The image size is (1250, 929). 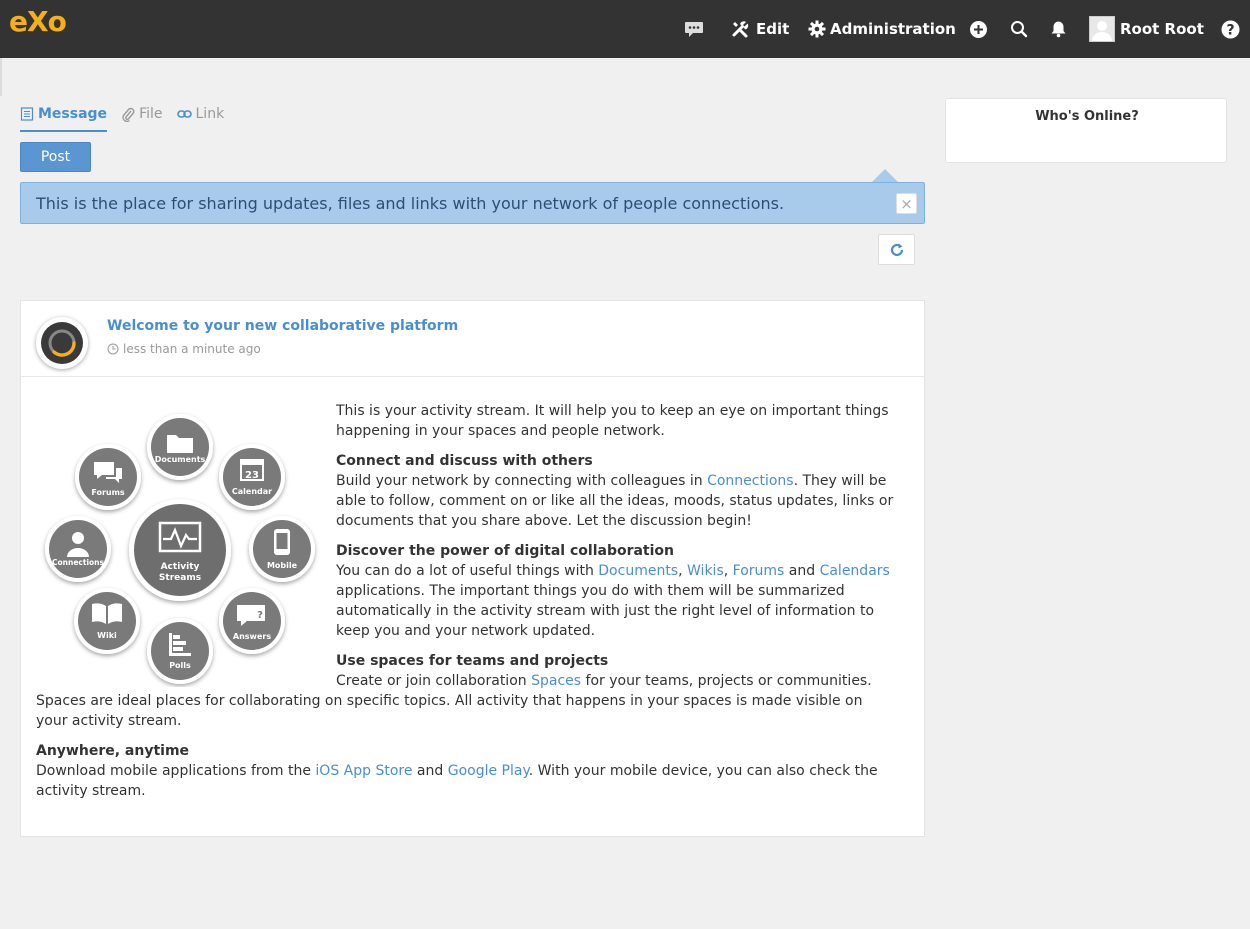 I want to click on refresh-button, so click(x=896, y=249).